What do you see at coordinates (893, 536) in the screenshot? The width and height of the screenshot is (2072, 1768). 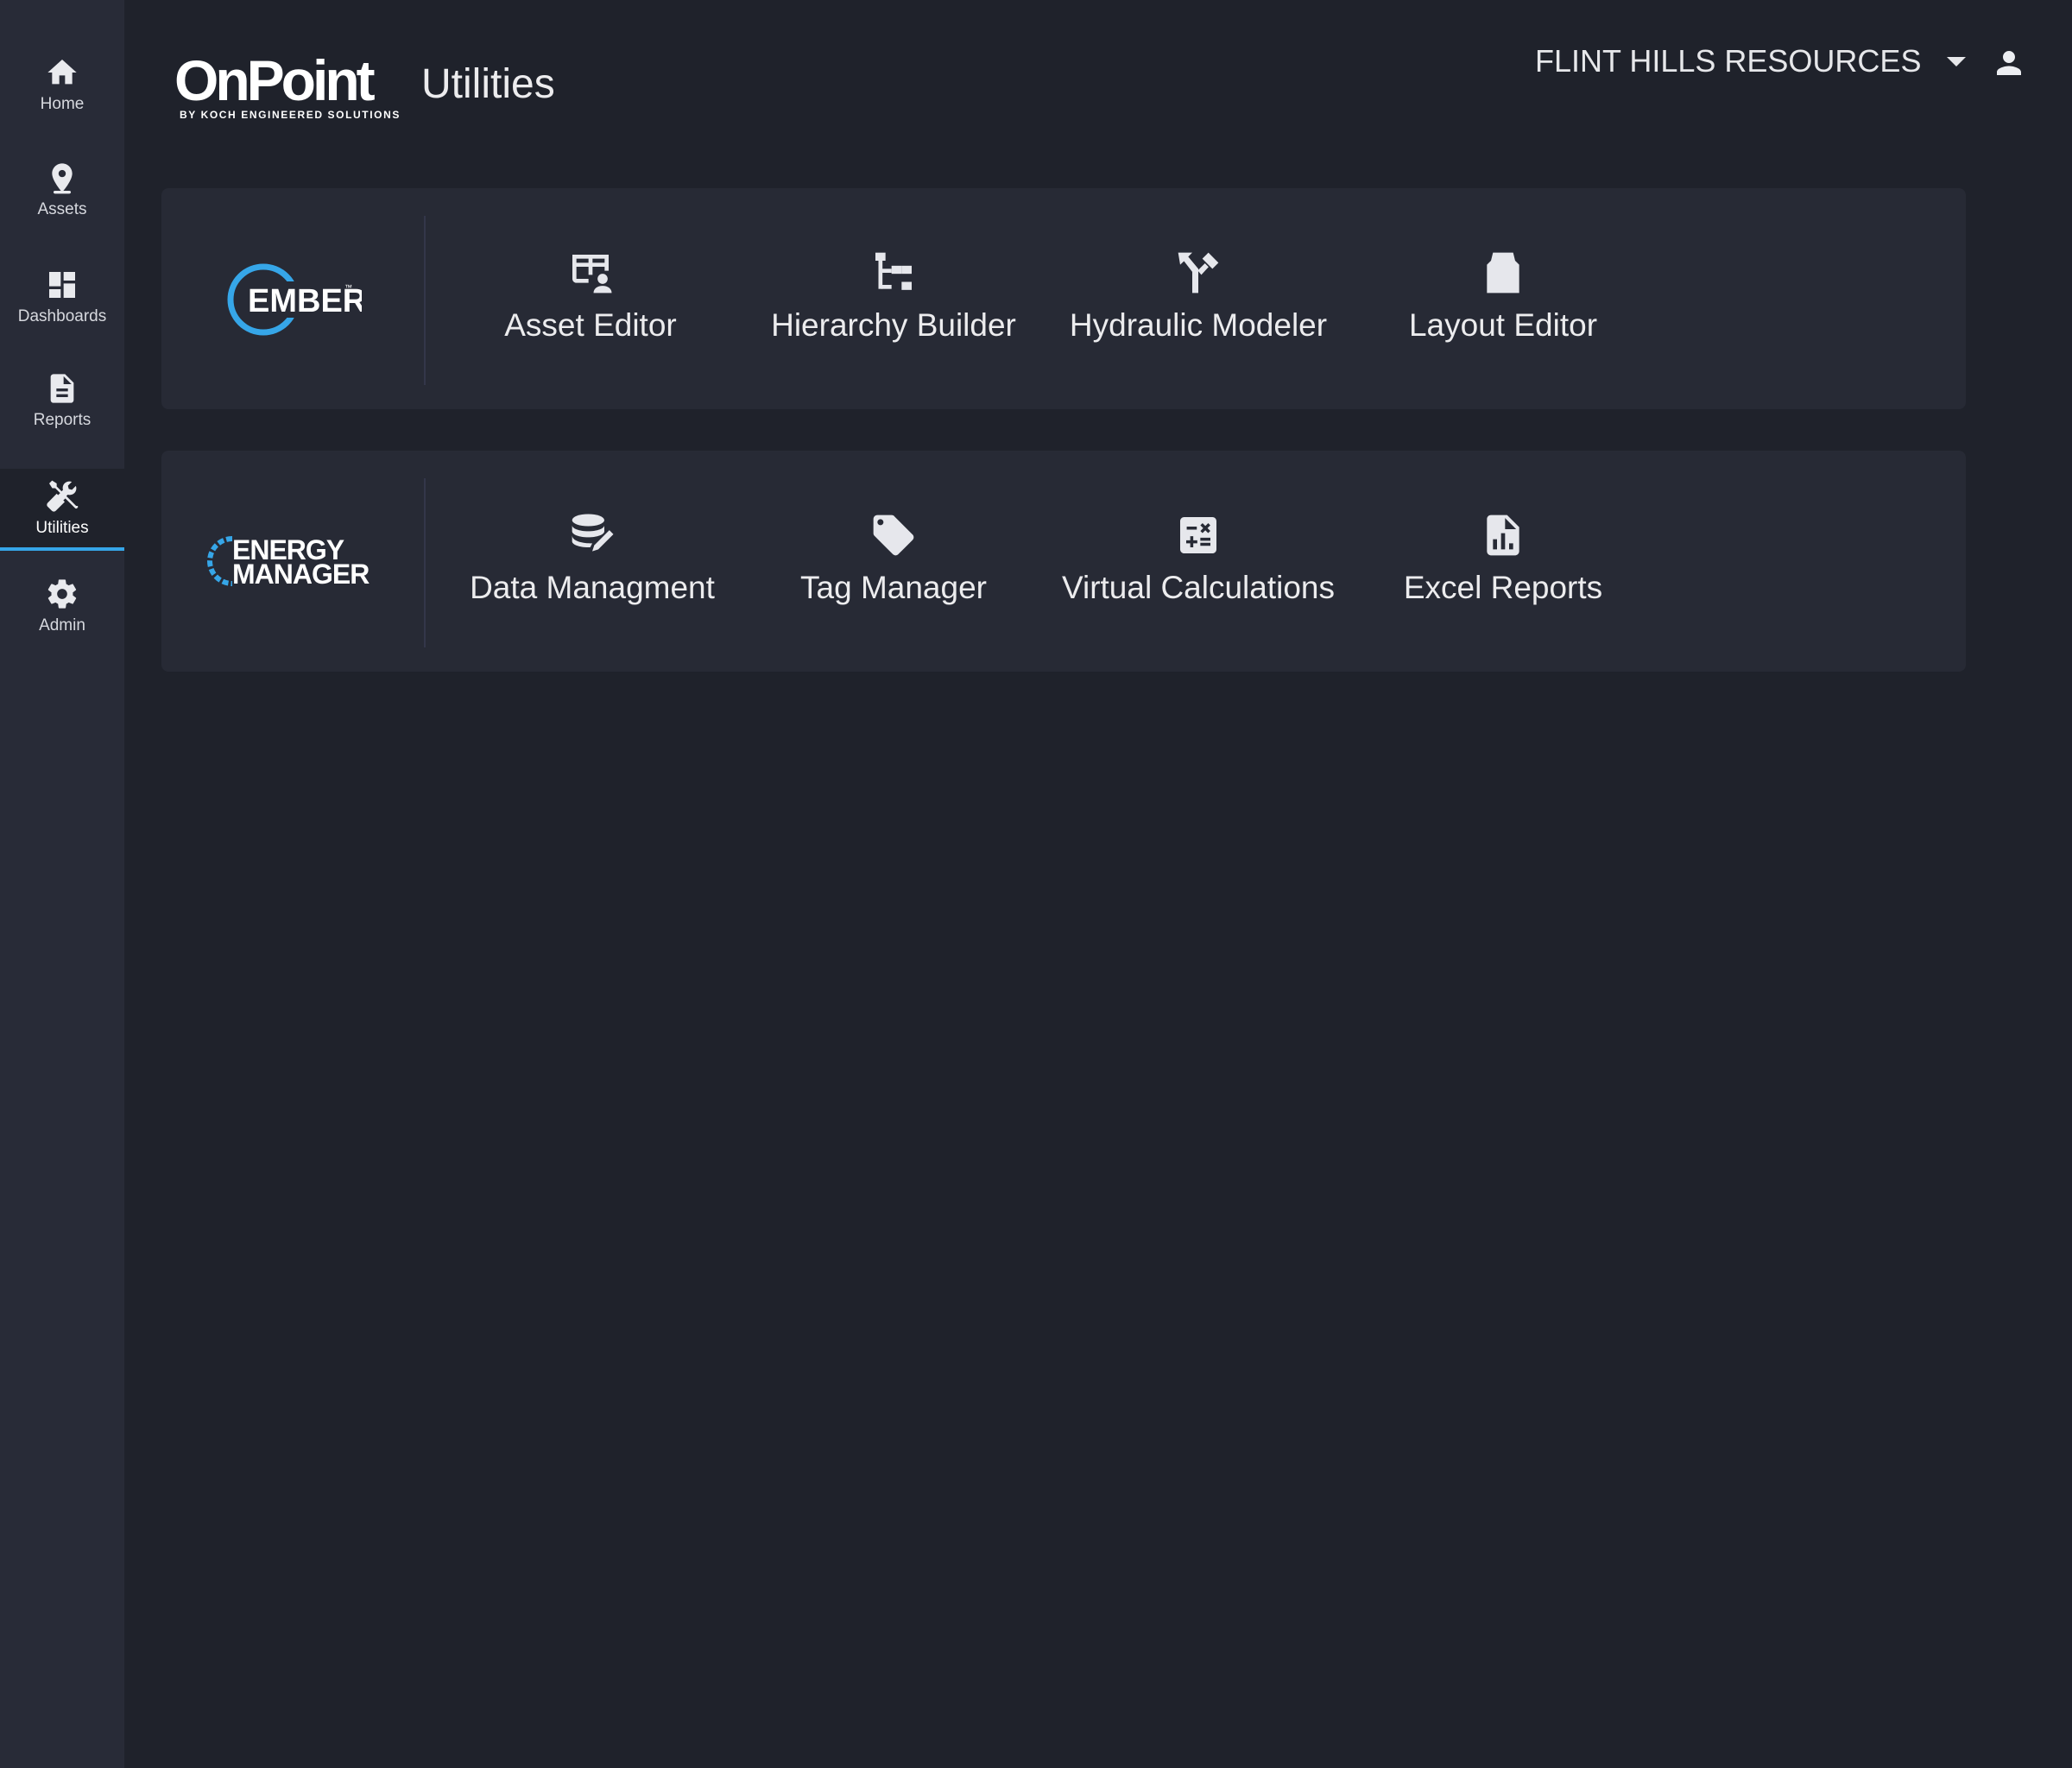 I see `tag-icon` at bounding box center [893, 536].